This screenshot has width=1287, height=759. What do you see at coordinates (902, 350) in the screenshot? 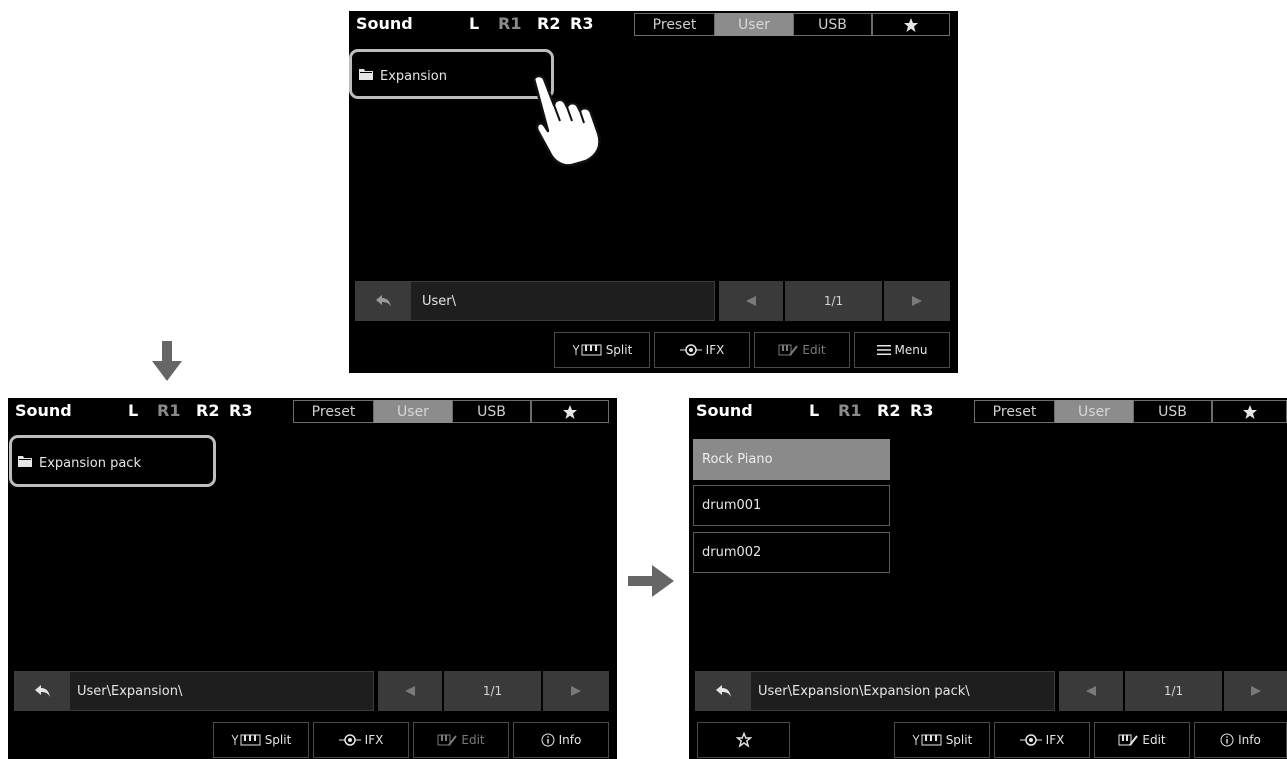
I see `menu-button: Menu` at bounding box center [902, 350].